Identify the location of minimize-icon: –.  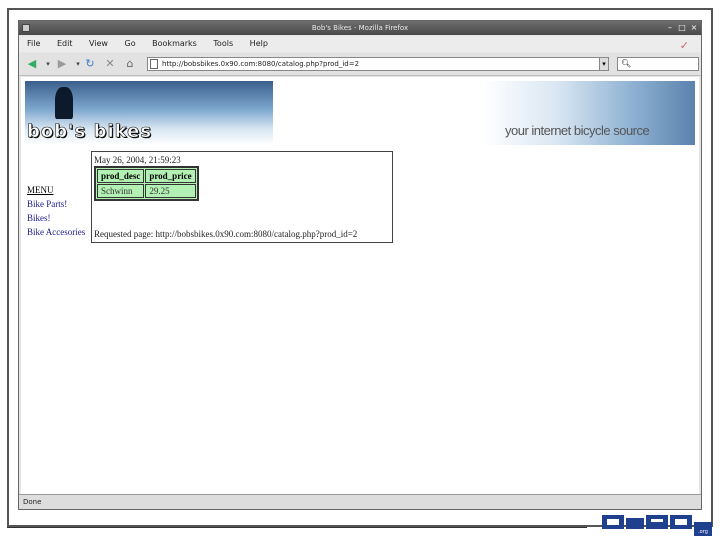
(670, 28).